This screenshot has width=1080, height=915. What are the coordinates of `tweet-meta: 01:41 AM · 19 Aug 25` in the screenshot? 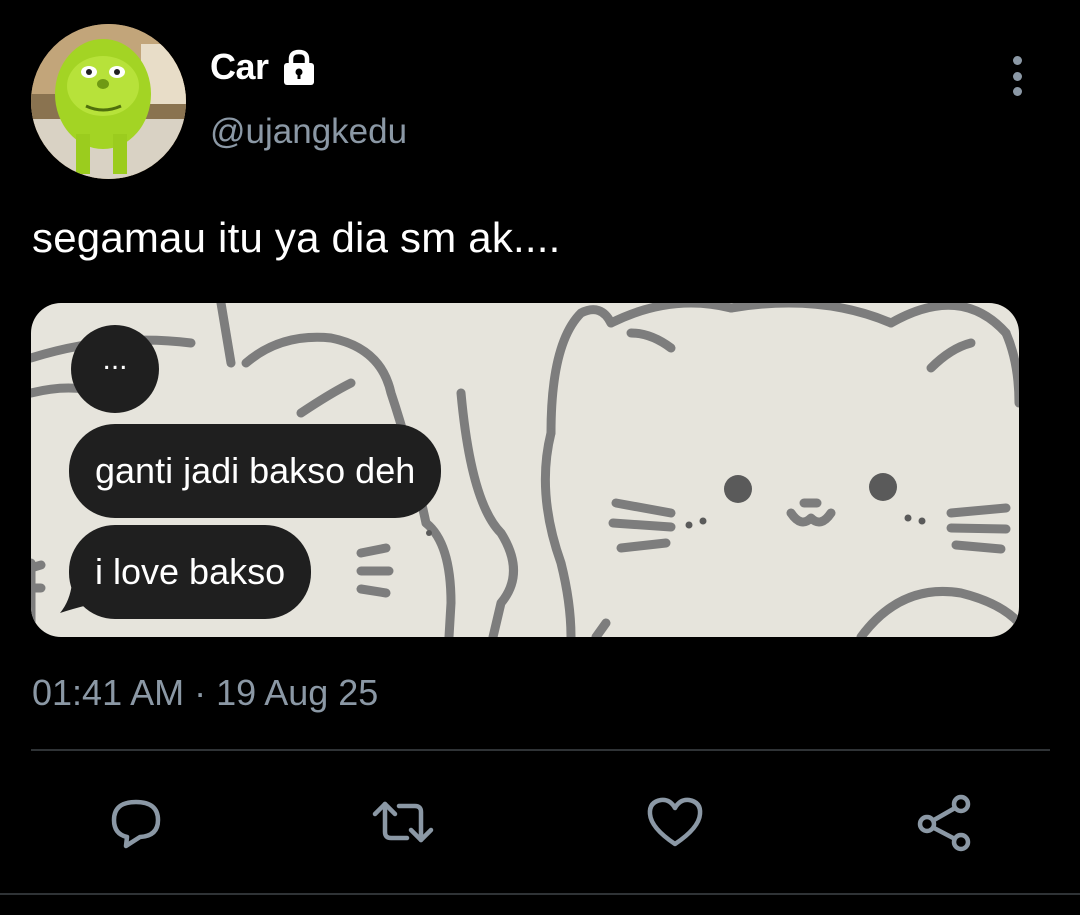 It's located at (205, 693).